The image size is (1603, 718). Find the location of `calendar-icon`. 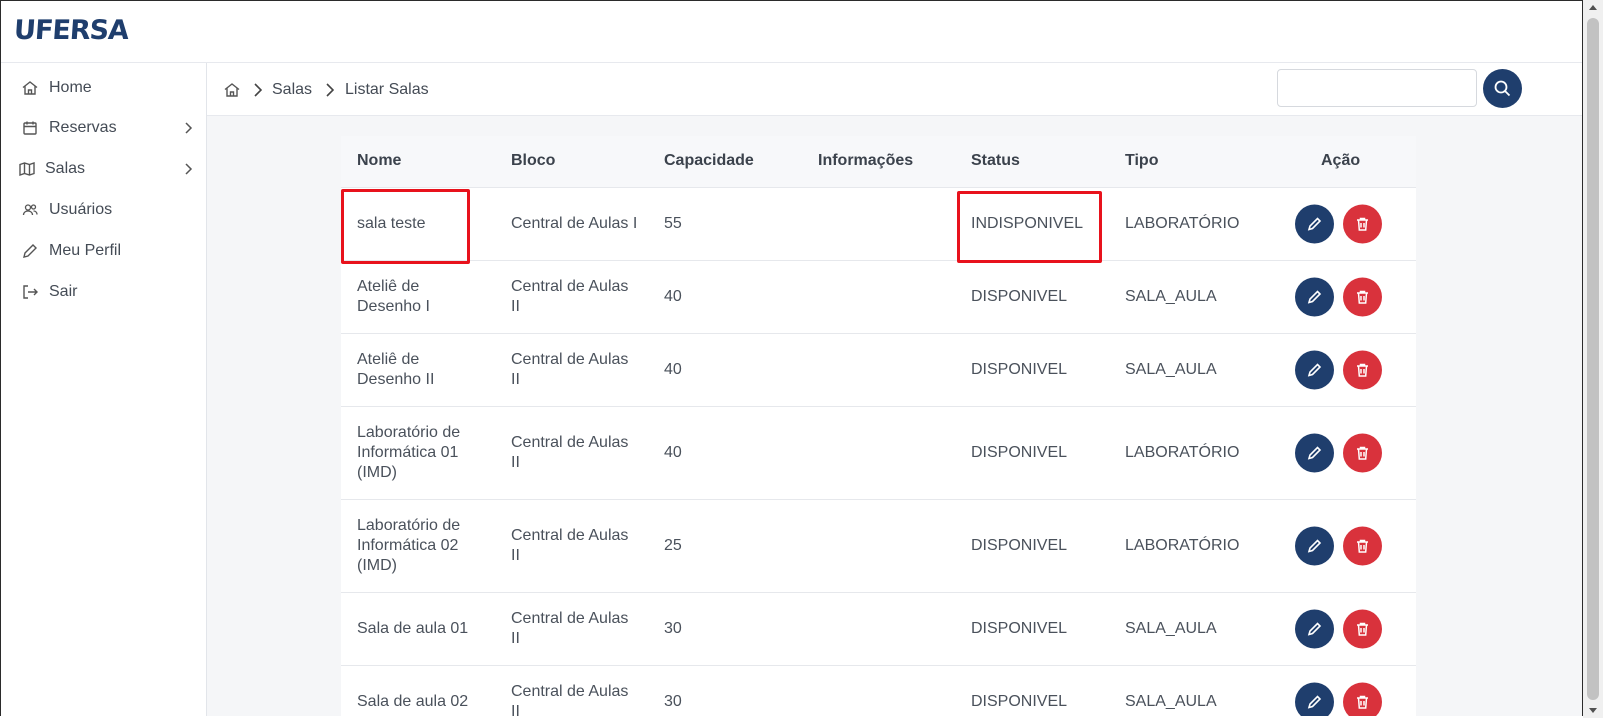

calendar-icon is located at coordinates (30, 128).